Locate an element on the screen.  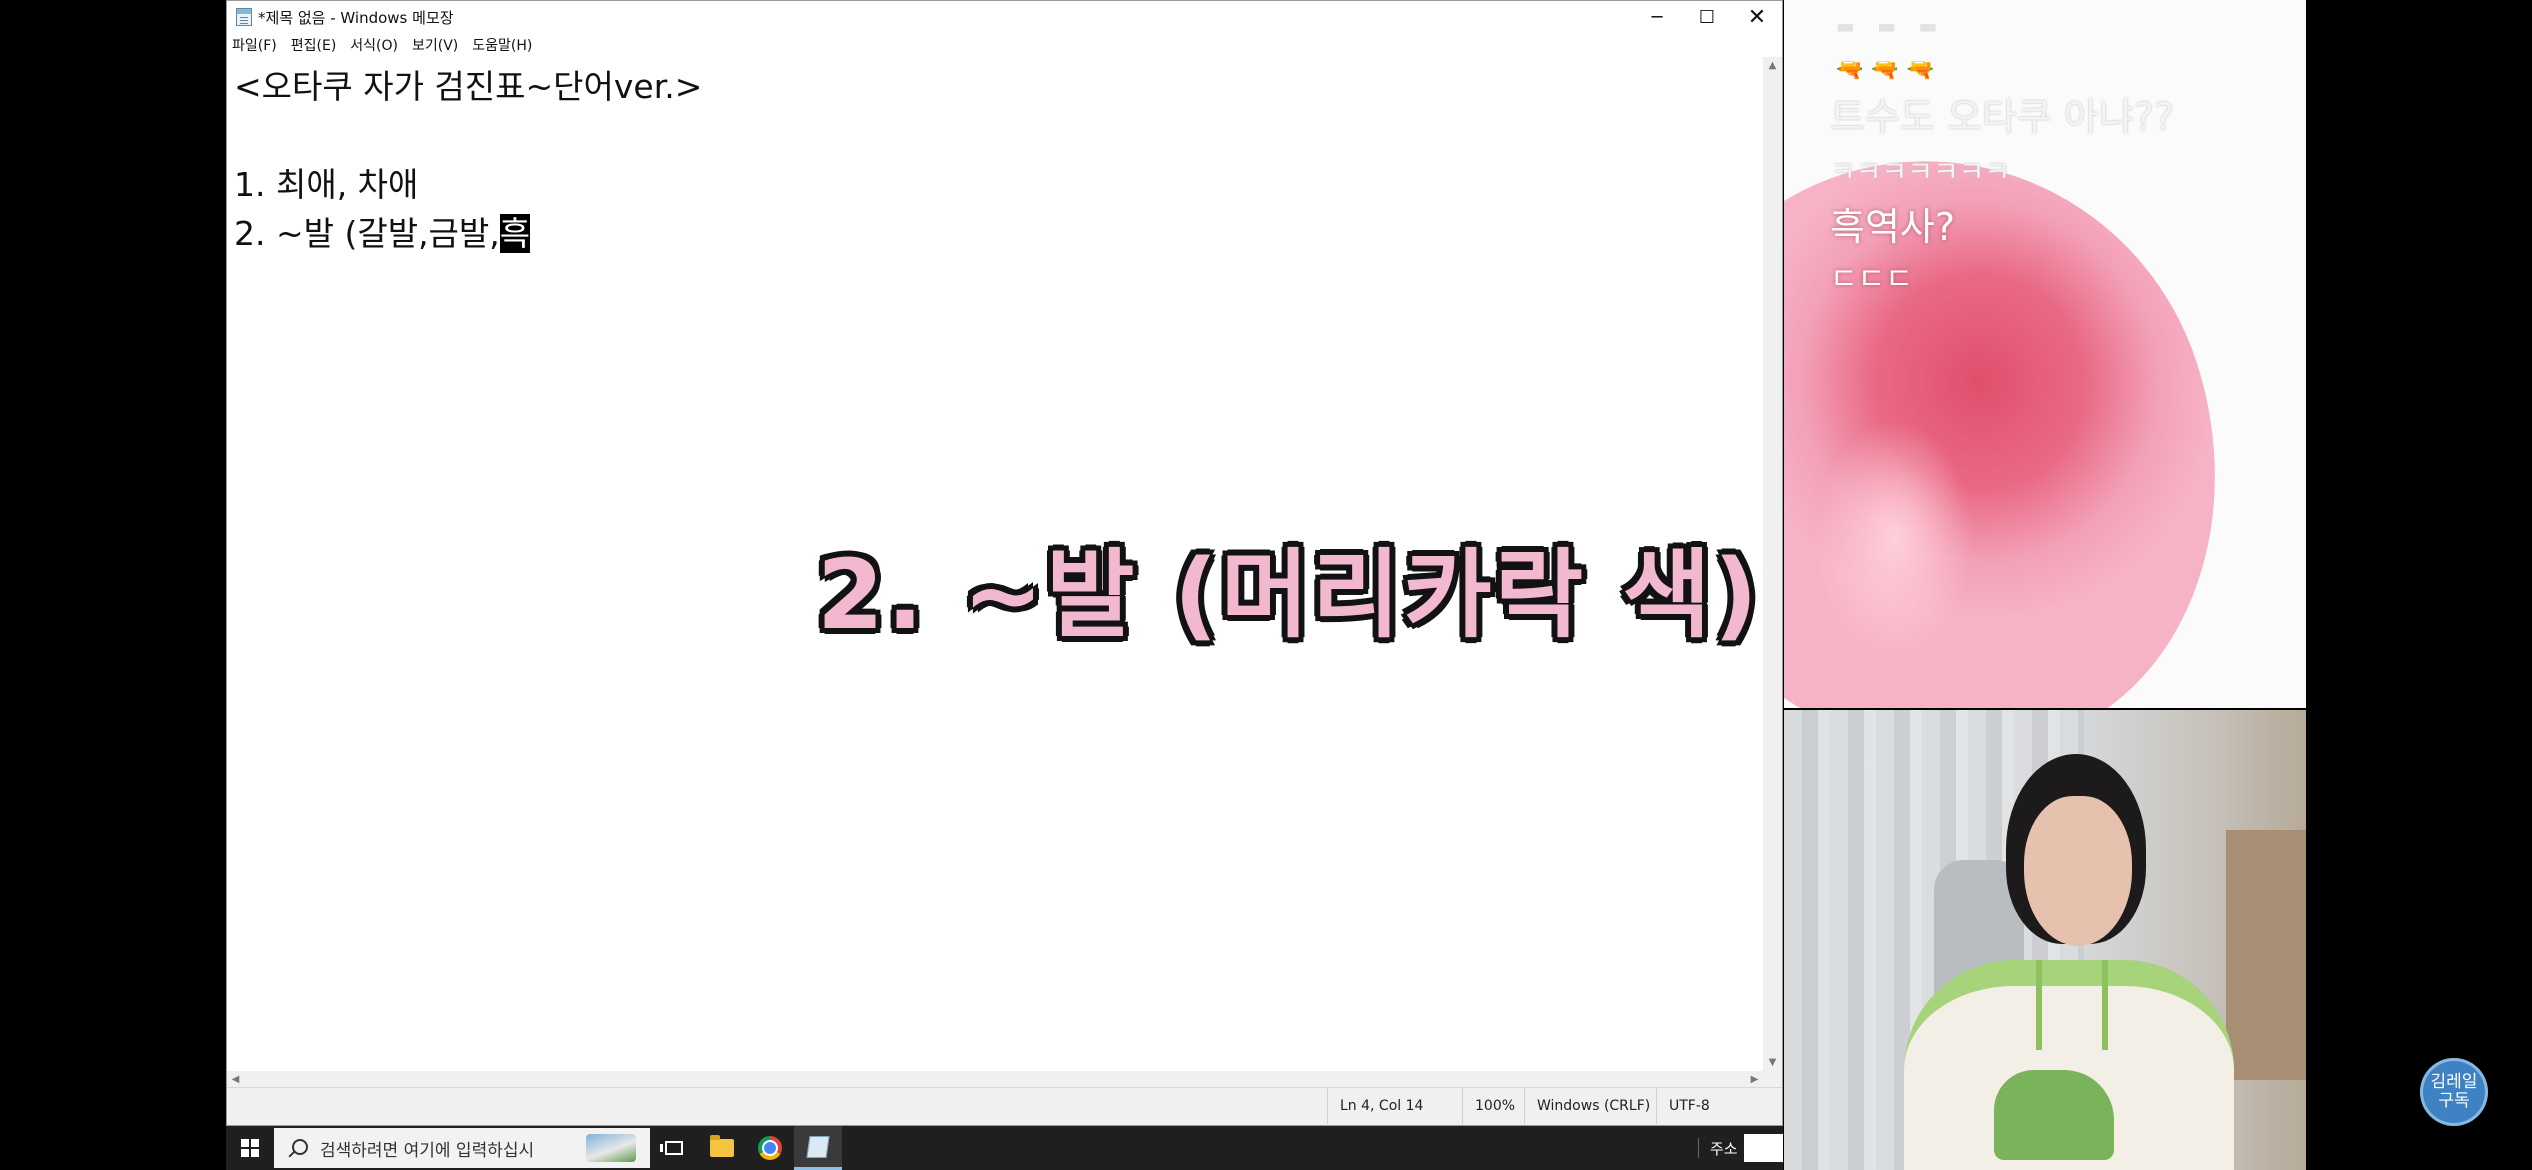
start-button is located at coordinates (250, 1148).